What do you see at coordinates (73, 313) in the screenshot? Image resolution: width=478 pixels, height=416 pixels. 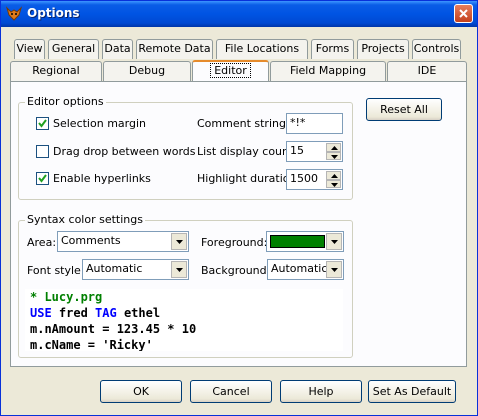 I see `preview-token: fred` at bounding box center [73, 313].